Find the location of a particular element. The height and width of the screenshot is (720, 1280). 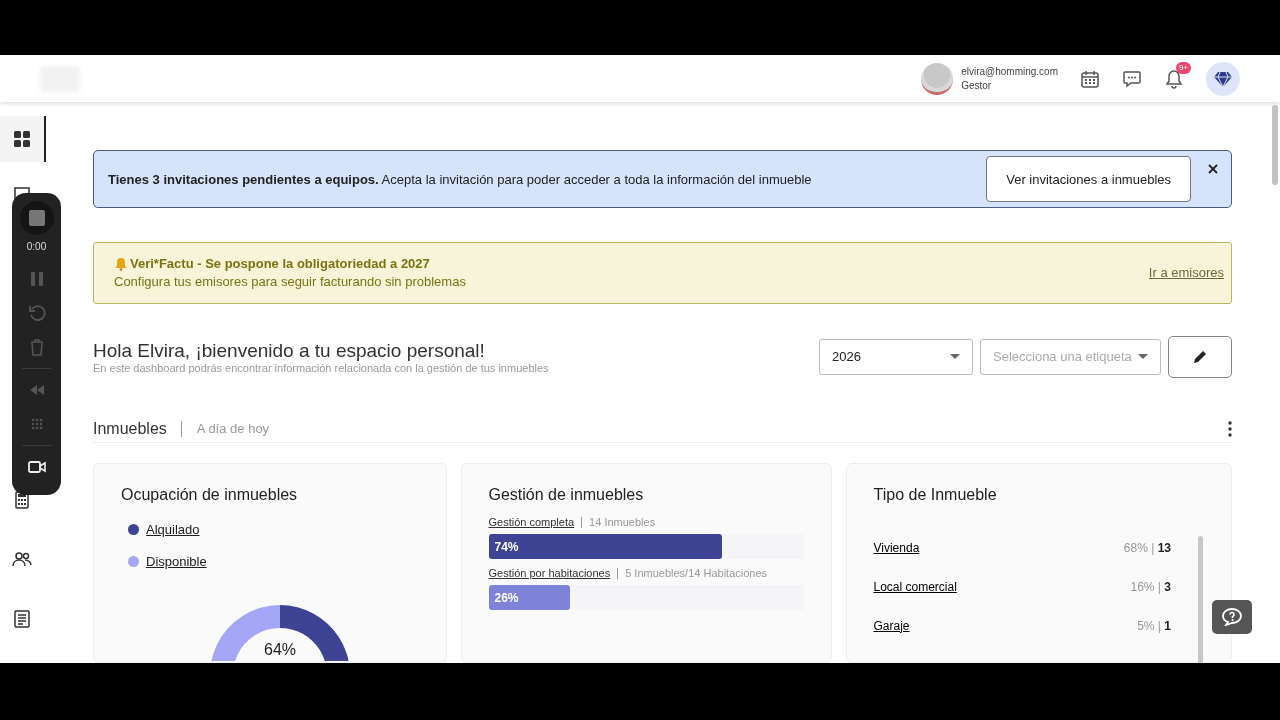

edit-button is located at coordinates (1200, 356).